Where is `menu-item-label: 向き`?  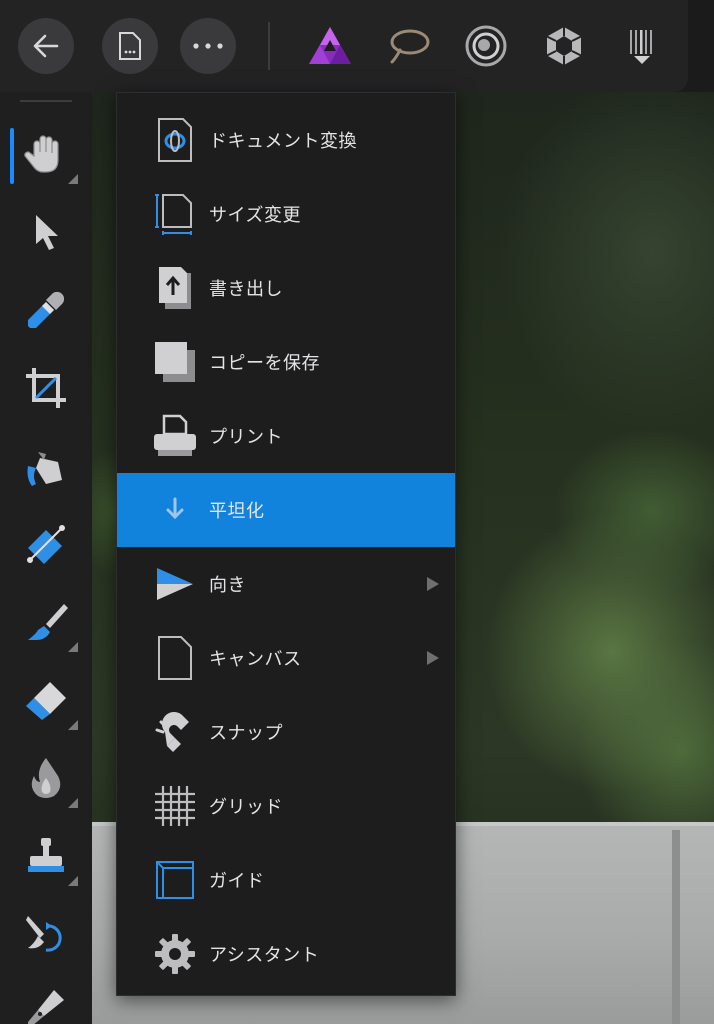 menu-item-label: 向き is located at coordinates (227, 585).